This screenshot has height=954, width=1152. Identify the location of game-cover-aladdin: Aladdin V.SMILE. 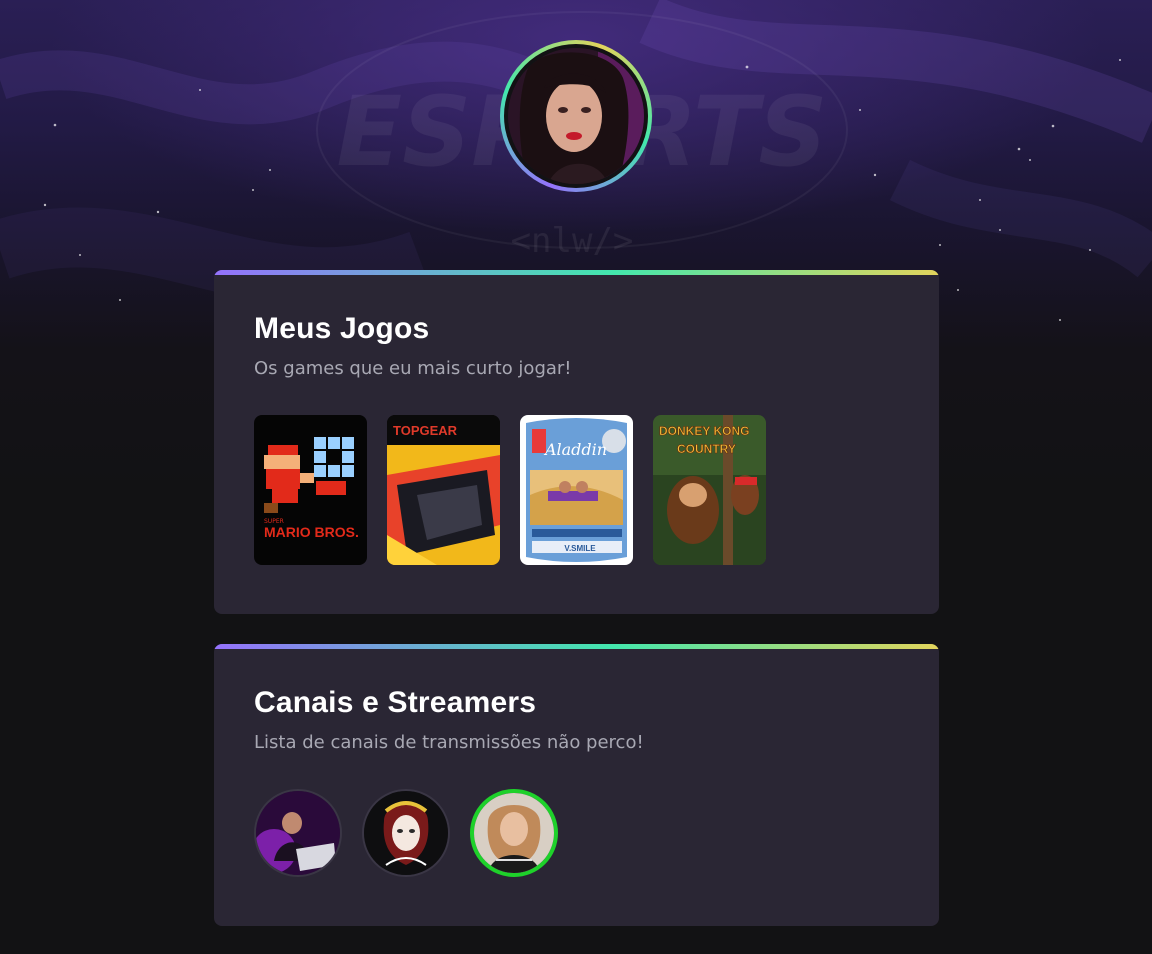
(576, 490).